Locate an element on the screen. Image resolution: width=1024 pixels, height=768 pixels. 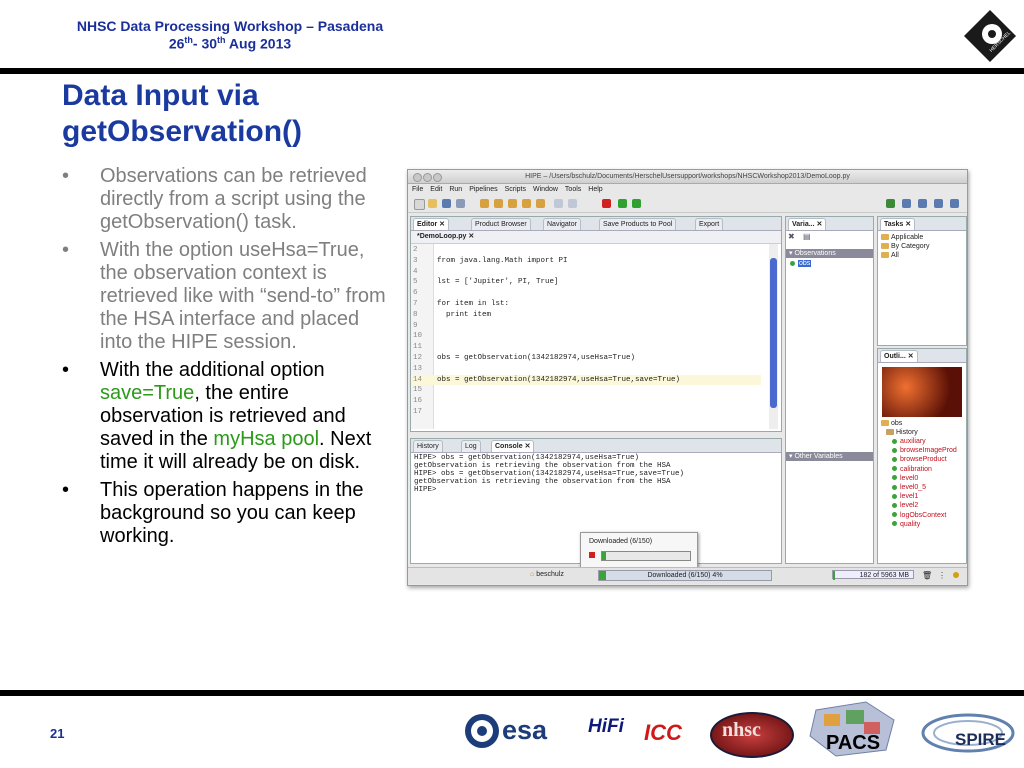
save-icon is located at coordinates (446, 203).